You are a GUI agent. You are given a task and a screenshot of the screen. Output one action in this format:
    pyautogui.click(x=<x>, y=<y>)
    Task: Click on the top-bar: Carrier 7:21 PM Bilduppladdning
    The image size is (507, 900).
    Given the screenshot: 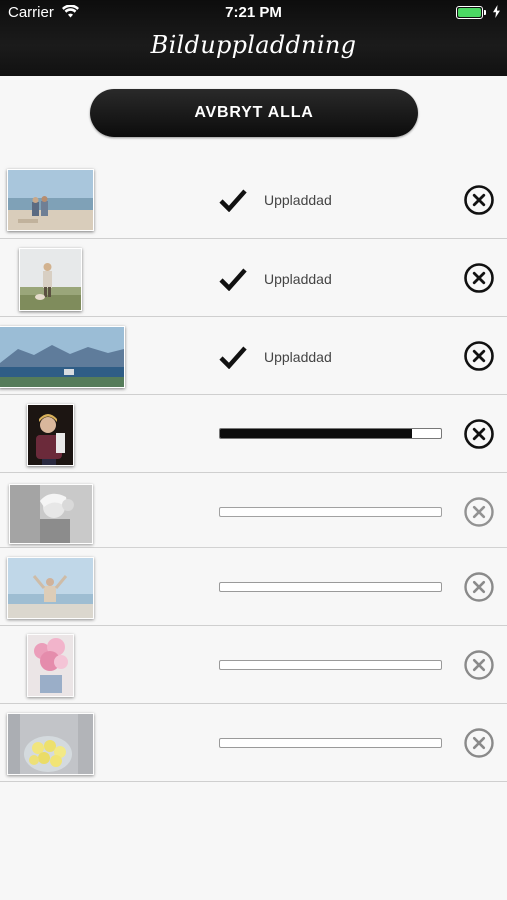 What is the action you would take?
    pyautogui.click(x=253, y=38)
    